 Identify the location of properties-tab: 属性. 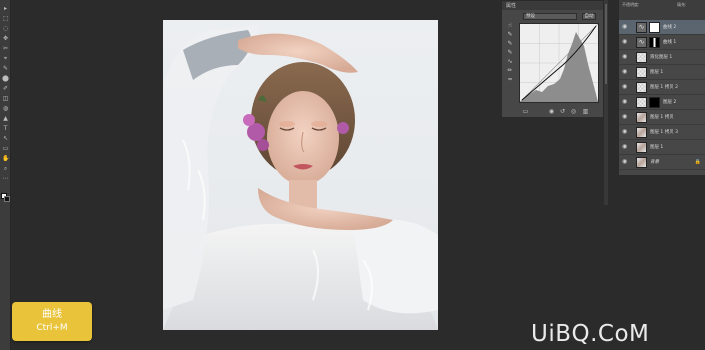
(511, 5).